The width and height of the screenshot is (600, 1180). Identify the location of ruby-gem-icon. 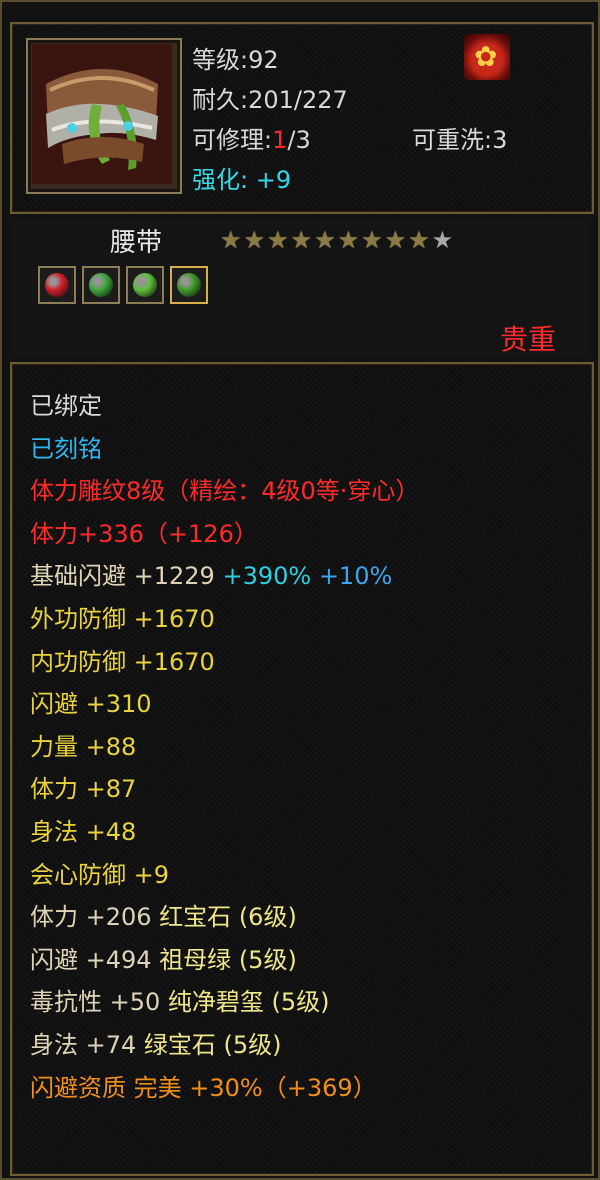
(57, 285).